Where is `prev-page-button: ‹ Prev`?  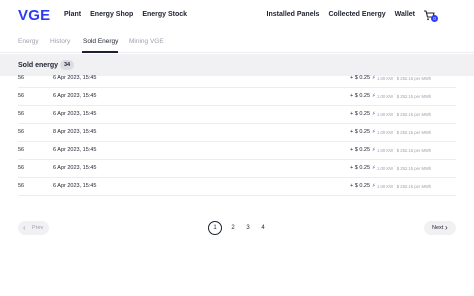
prev-page-button: ‹ Prev is located at coordinates (33, 228).